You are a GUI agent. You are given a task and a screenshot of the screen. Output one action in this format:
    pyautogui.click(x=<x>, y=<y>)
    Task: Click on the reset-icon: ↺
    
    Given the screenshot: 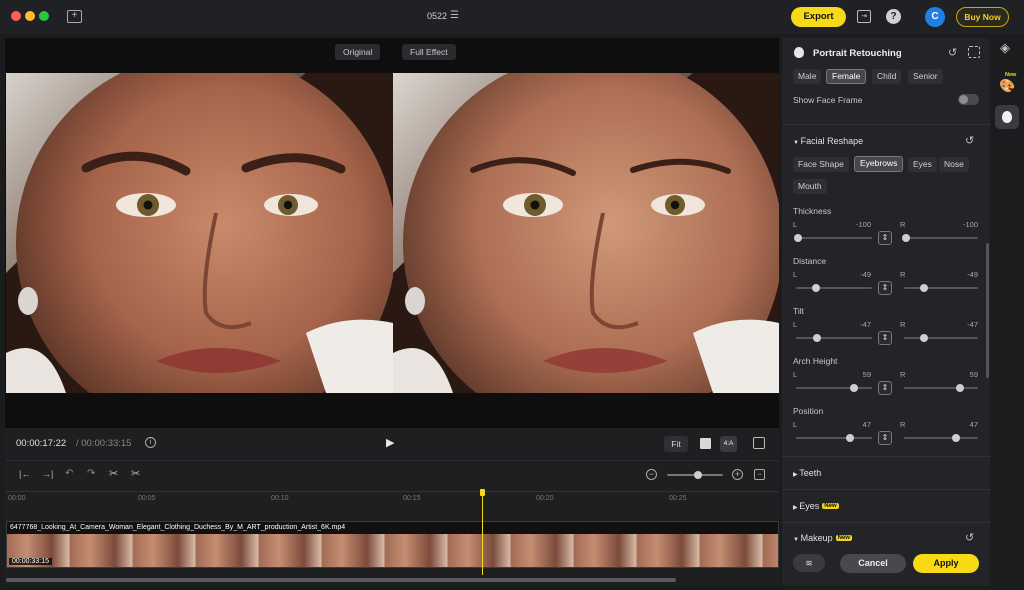 What is the action you would take?
    pyautogui.click(x=952, y=52)
    